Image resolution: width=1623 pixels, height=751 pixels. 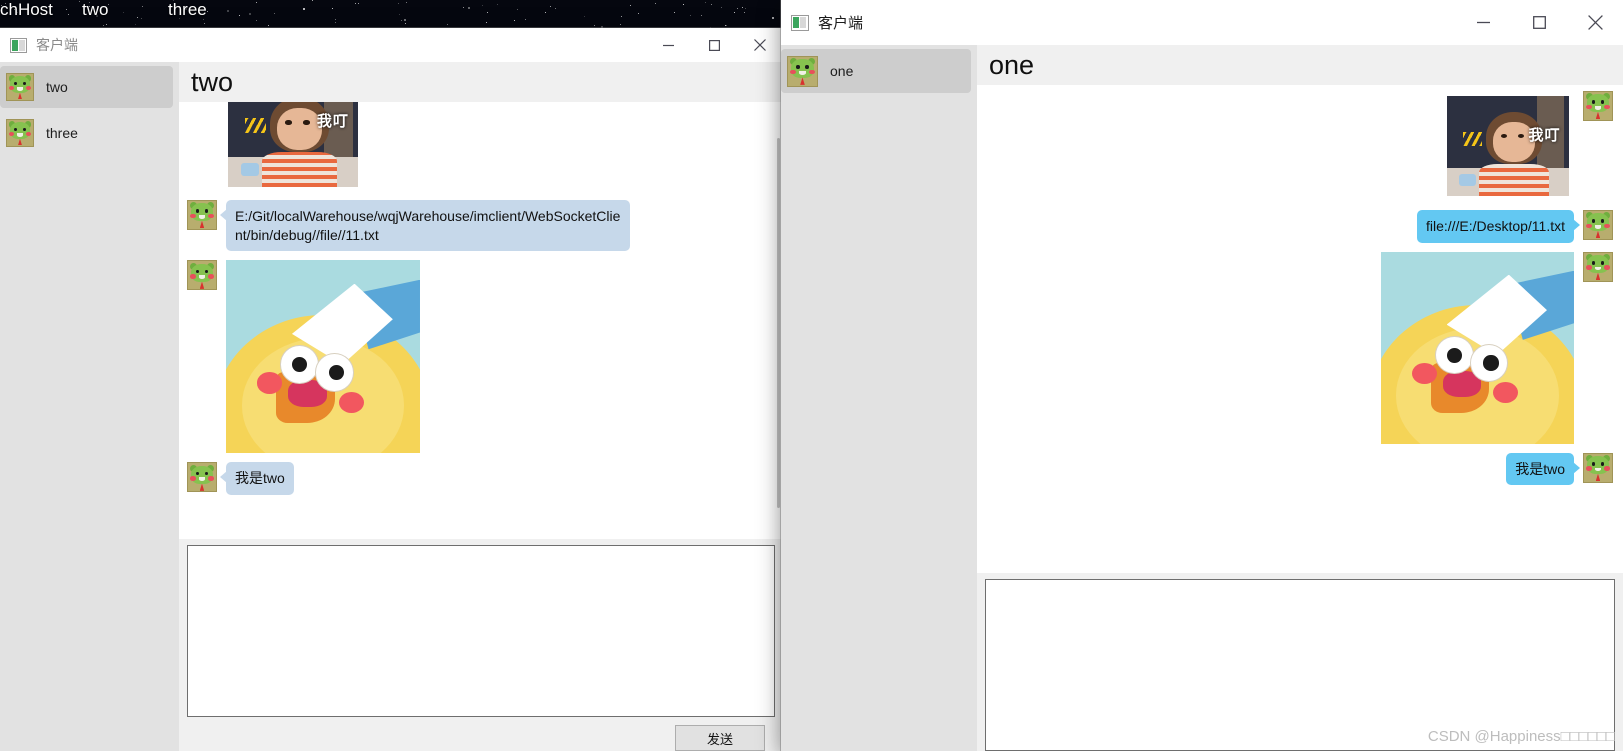 I want to click on composer-actions-left: 发送, so click(x=481, y=734).